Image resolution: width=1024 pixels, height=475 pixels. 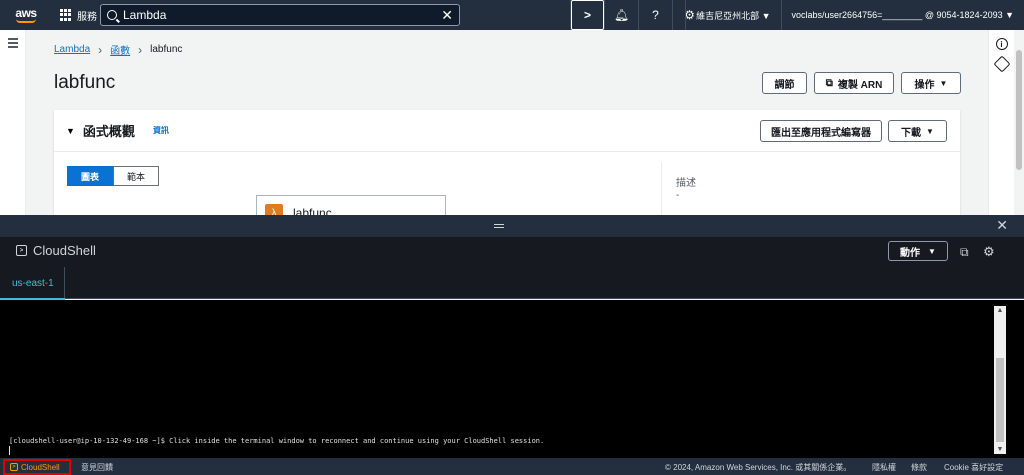 I want to click on cookie-preferences-link: Cookie 喜好設定, so click(x=973, y=467).